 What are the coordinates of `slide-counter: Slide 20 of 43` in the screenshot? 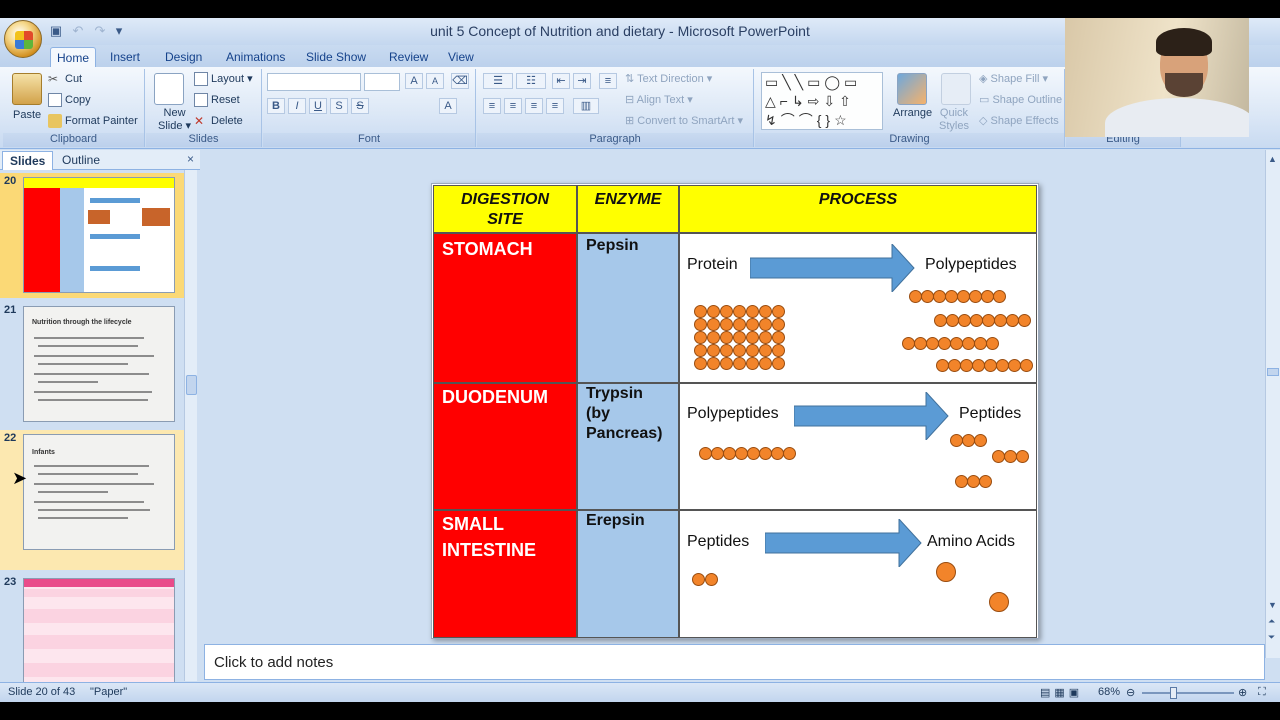 It's located at (42, 692).